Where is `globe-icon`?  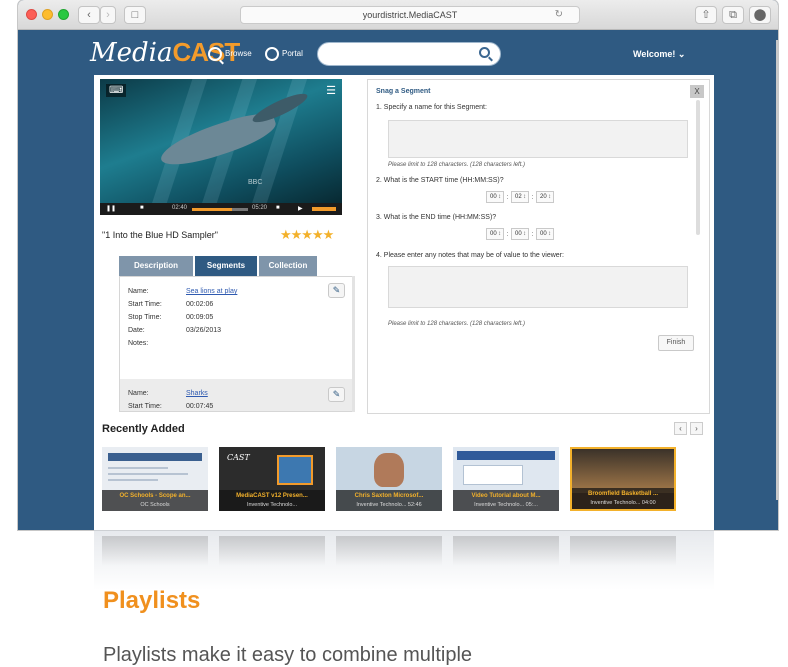
globe-icon is located at coordinates (272, 54).